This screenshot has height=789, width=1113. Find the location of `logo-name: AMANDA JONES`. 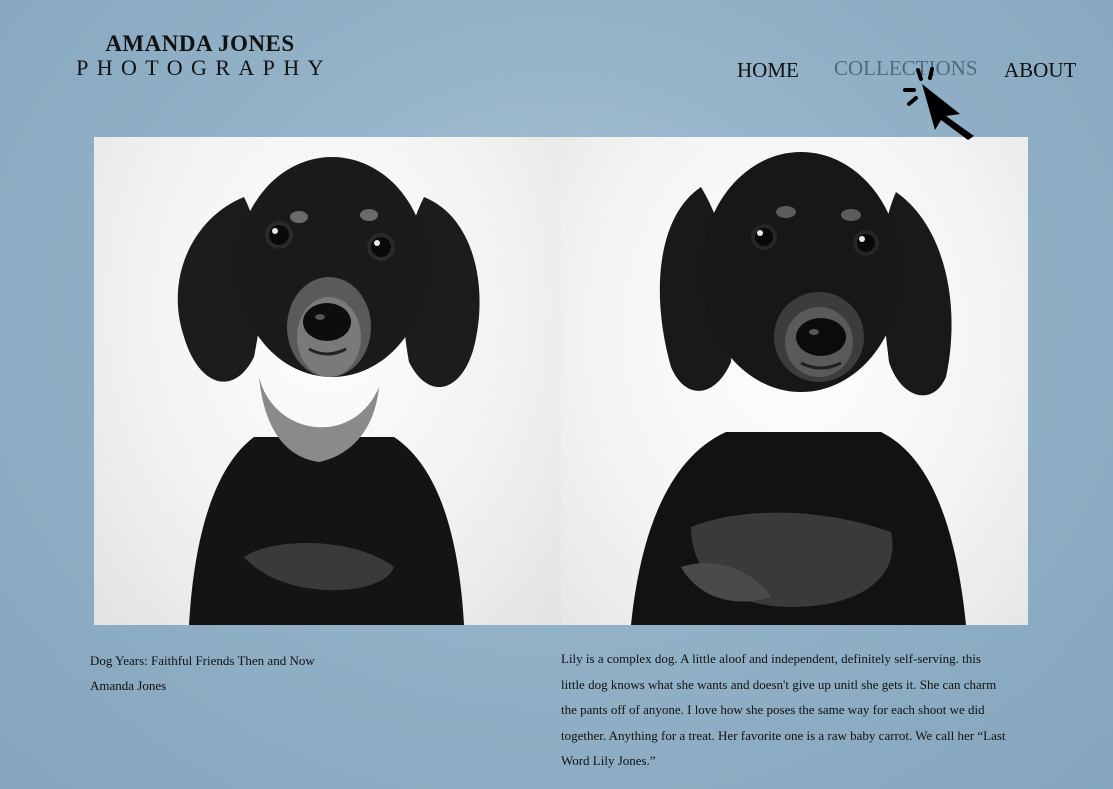

logo-name: AMANDA JONES is located at coordinates (200, 43).